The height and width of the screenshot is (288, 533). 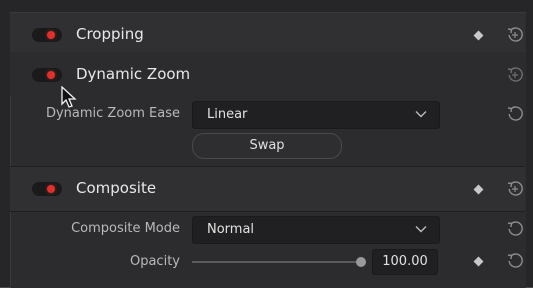 What do you see at coordinates (133, 74) in the screenshot?
I see `dynamic-zoom-title: Dynamic Zoom` at bounding box center [133, 74].